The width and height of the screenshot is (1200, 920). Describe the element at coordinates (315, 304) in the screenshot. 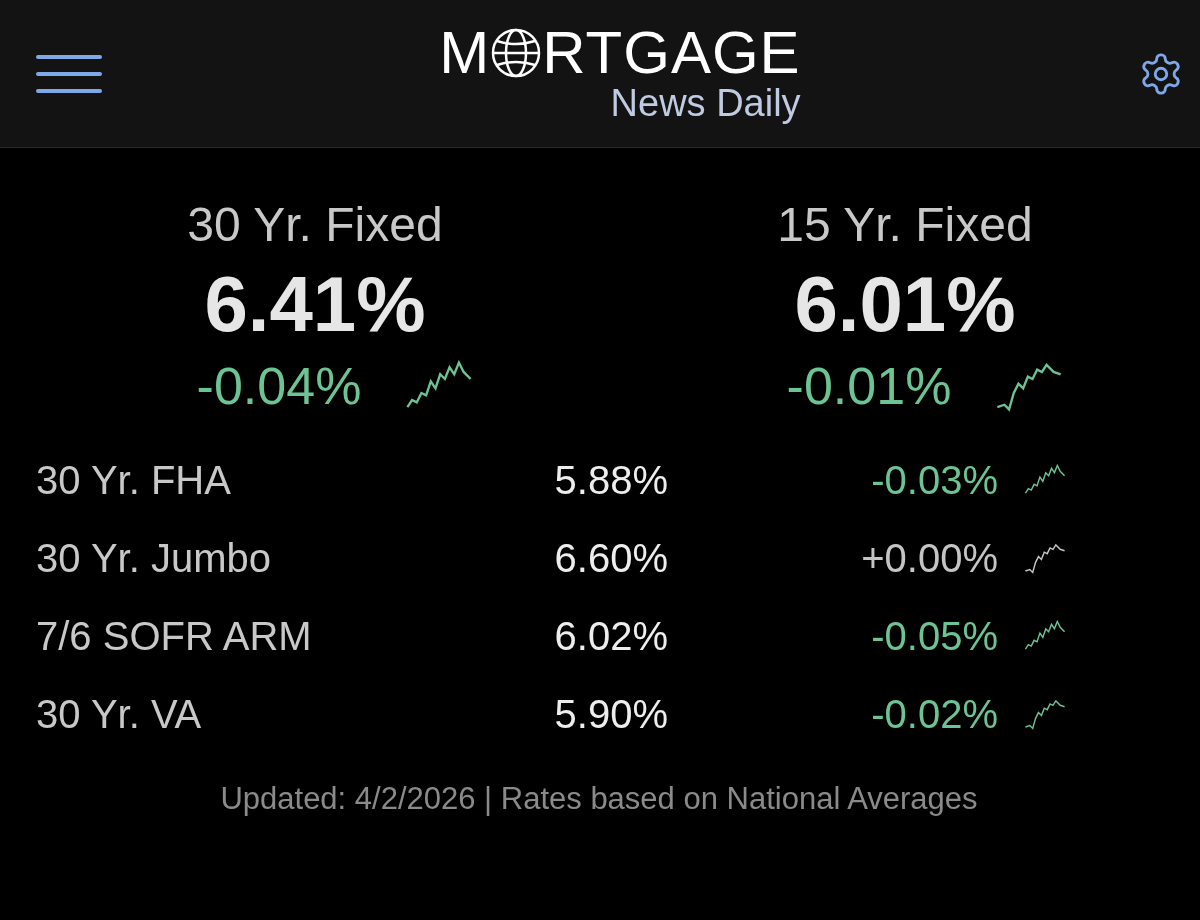

I see `rate-value: 6.41%` at that location.